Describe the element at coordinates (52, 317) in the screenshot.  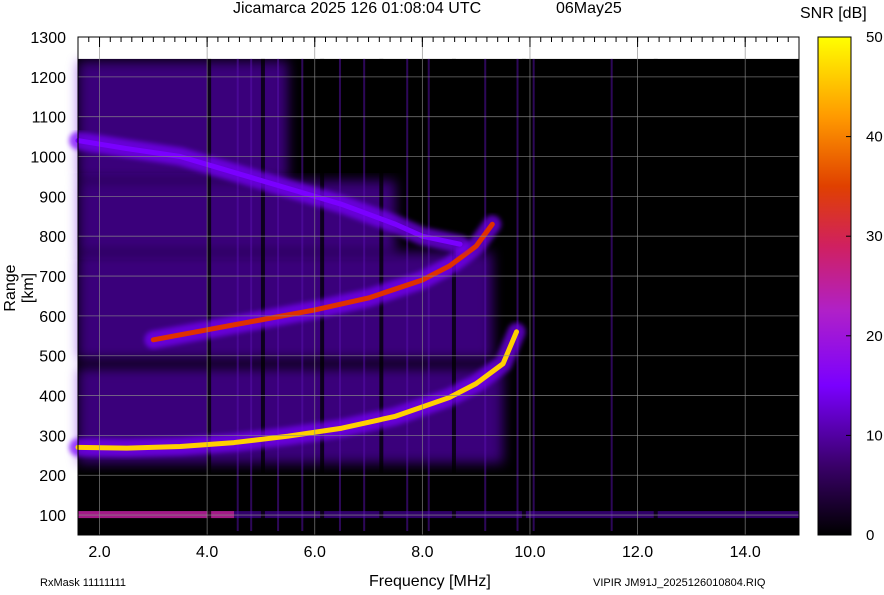
I see `y-tick-label: 600` at that location.